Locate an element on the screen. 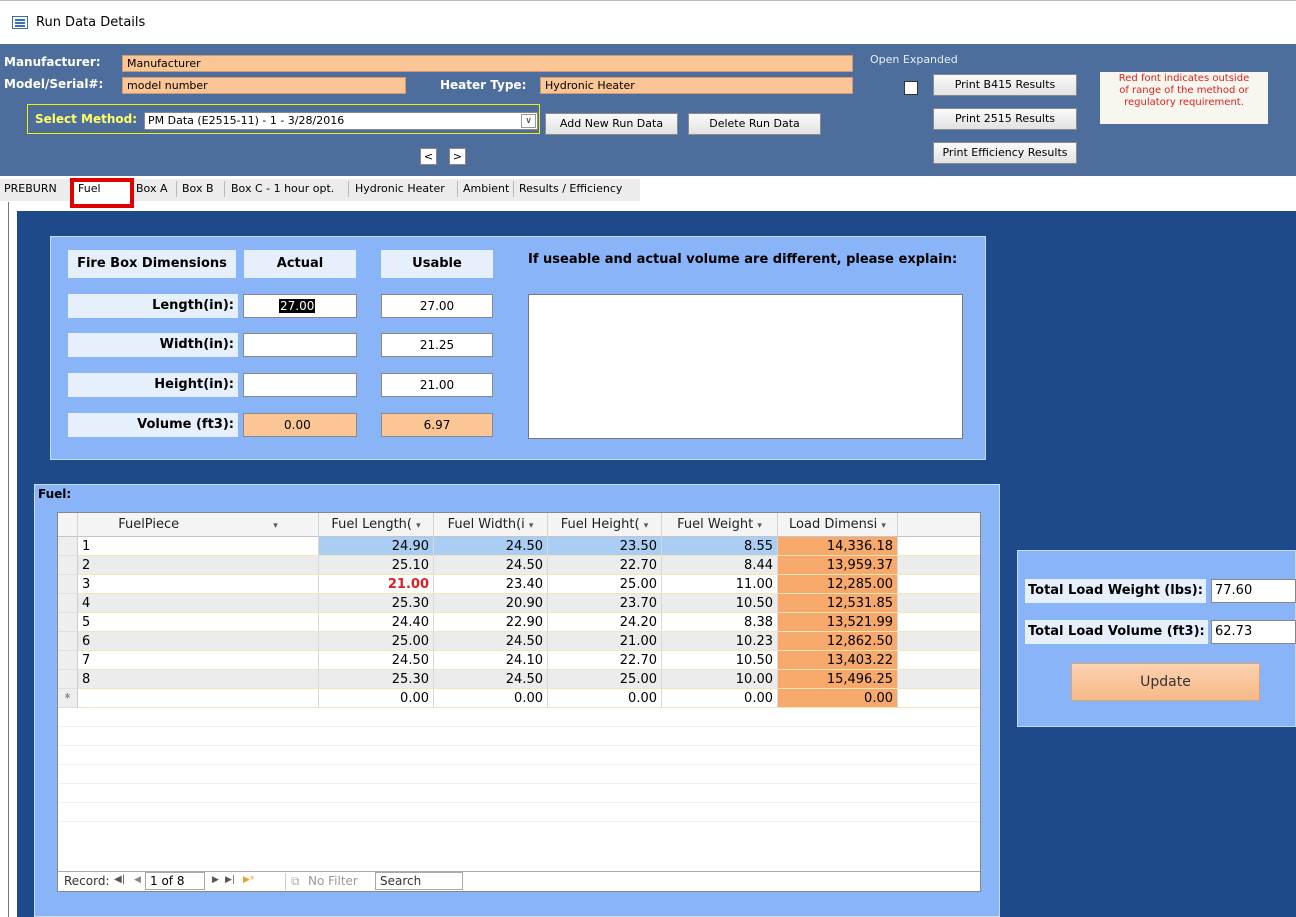 This screenshot has height=917, width=1296. actual-width-input is located at coordinates (300, 345).